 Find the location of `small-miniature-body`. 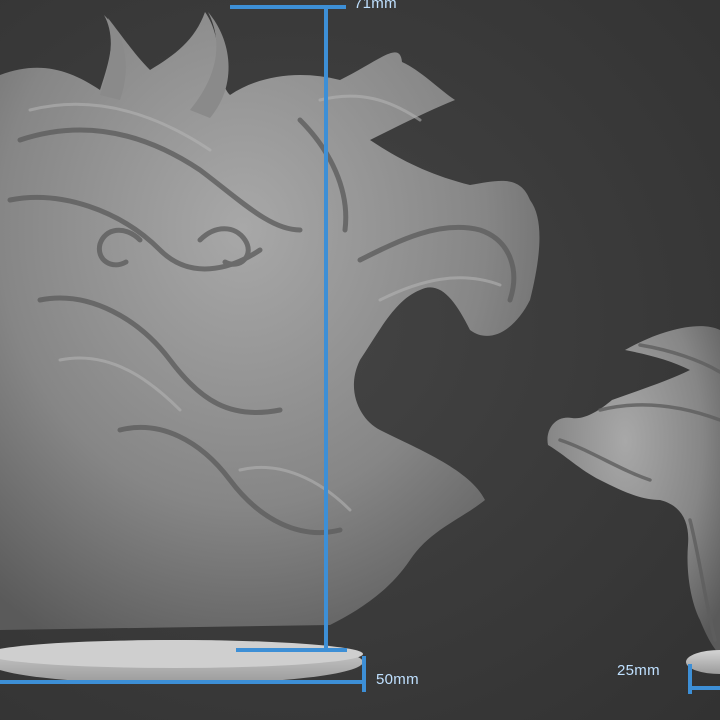

small-miniature-body is located at coordinates (633, 490).